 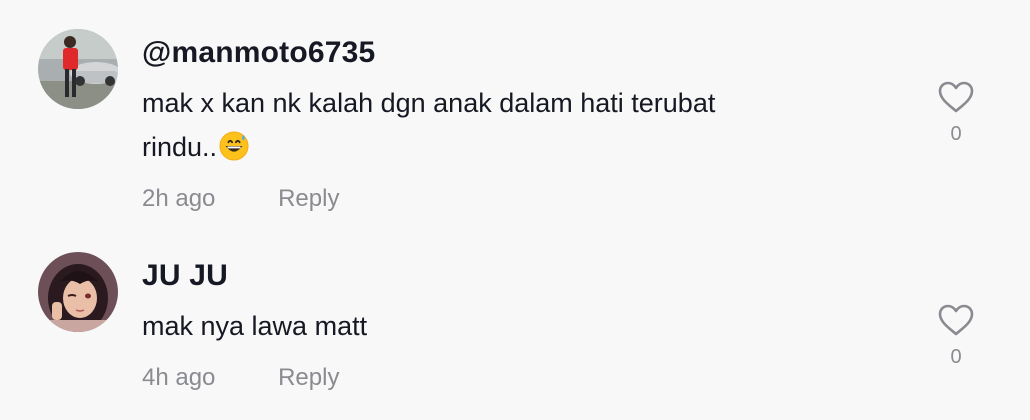 I want to click on comment-username: JU JU, so click(x=185, y=276).